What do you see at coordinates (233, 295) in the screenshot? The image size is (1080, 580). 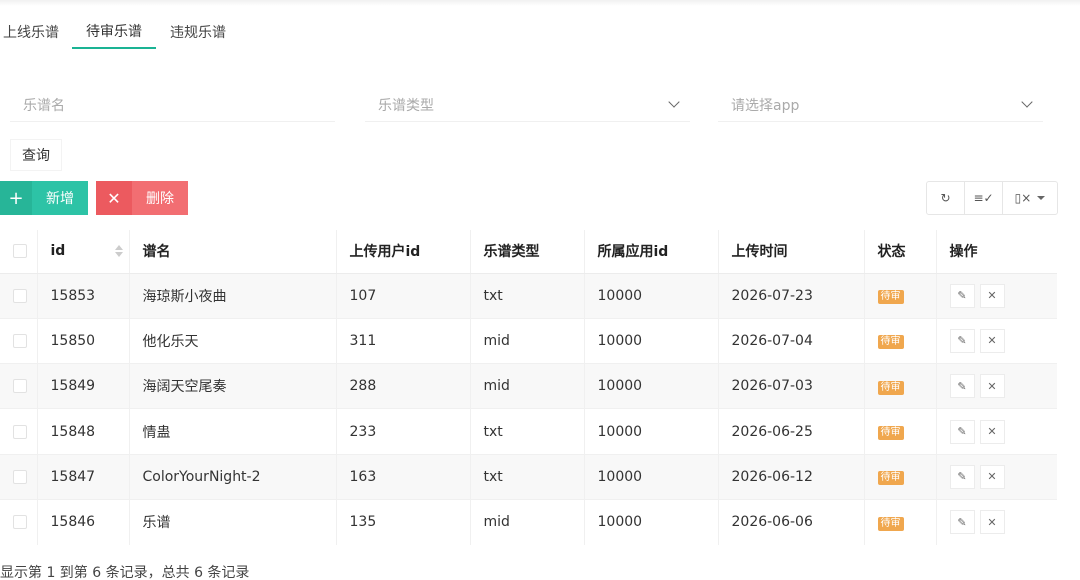 I see `cell-name: 海琼斯小夜曲` at bounding box center [233, 295].